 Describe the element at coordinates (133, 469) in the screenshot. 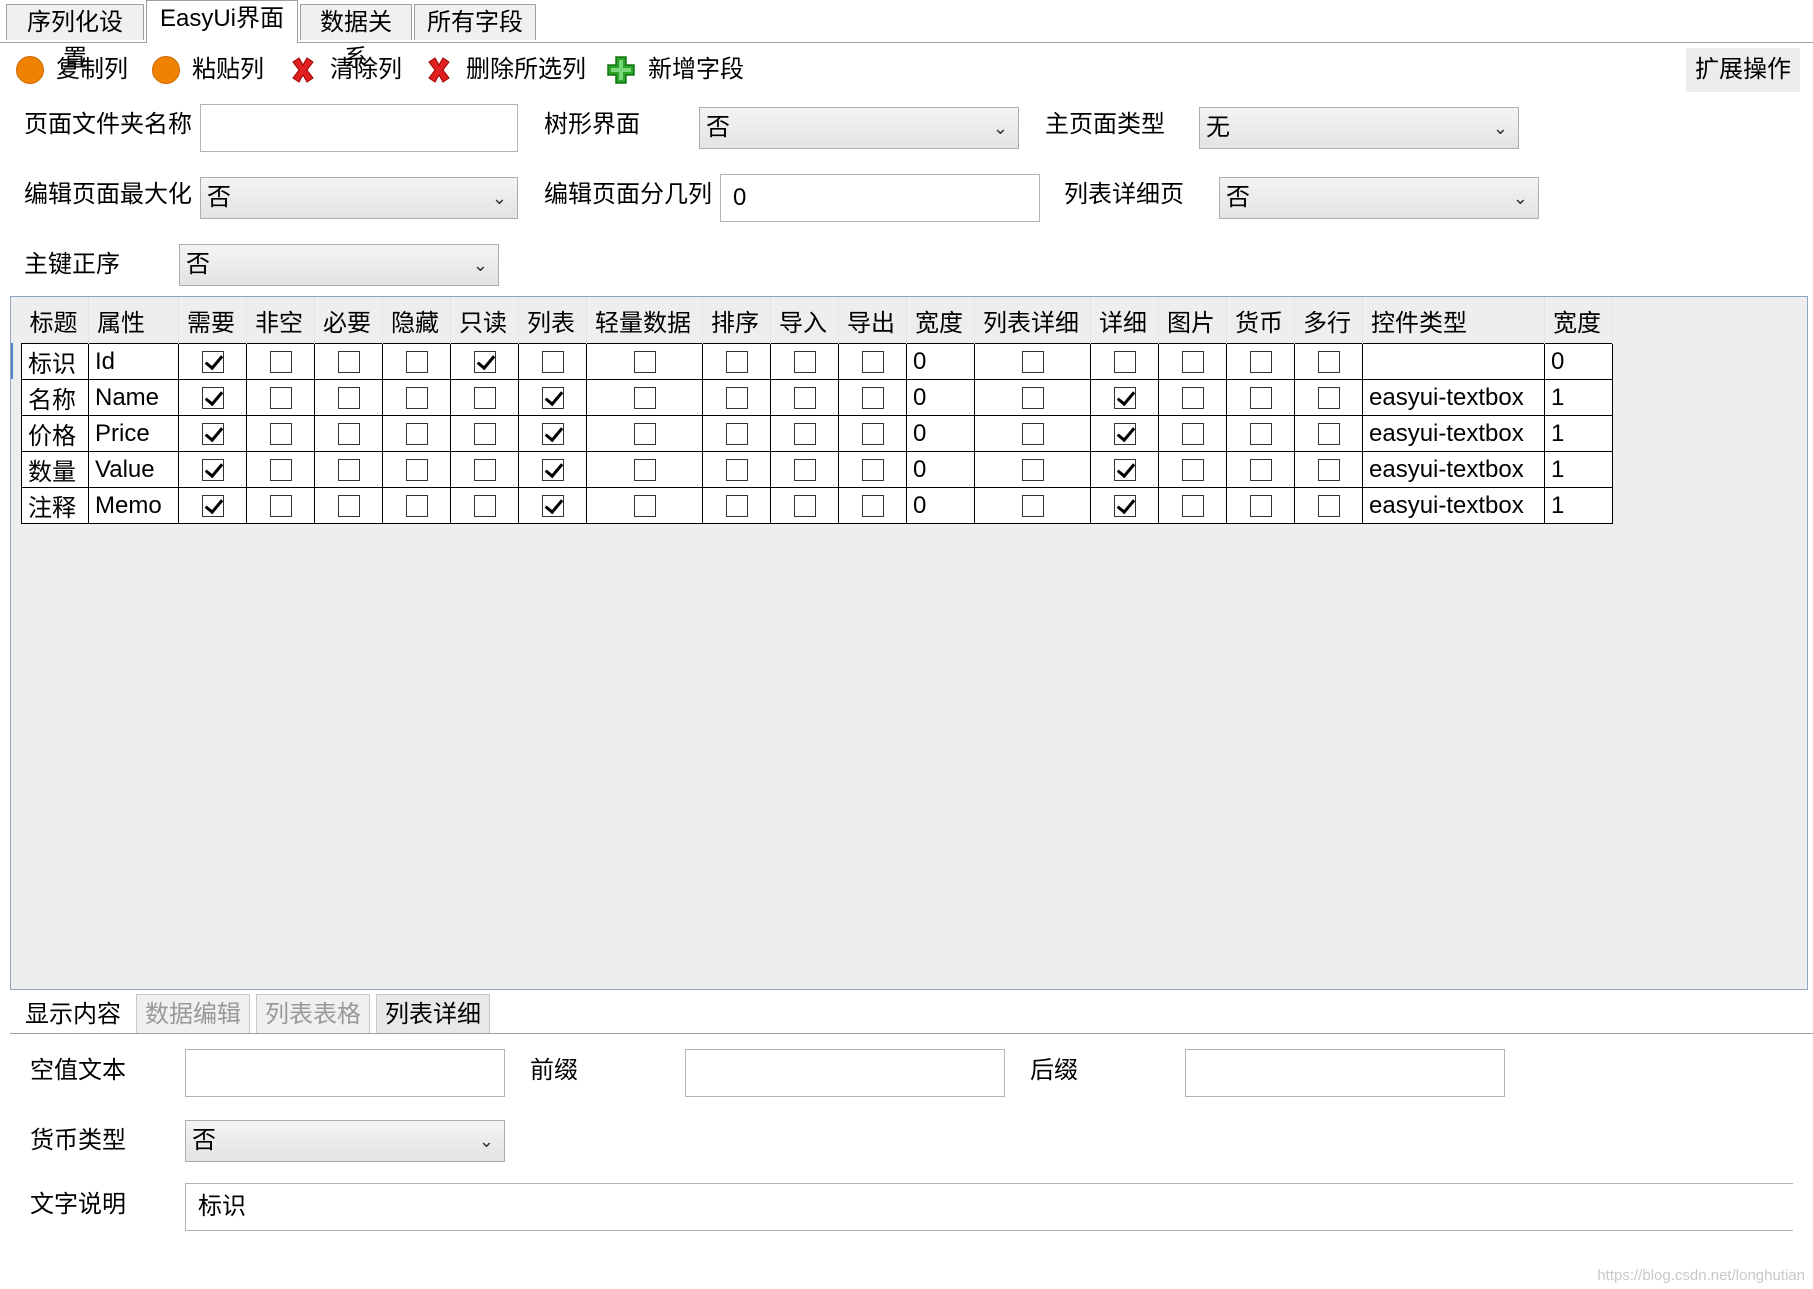

I see `cell-prop: Value` at that location.